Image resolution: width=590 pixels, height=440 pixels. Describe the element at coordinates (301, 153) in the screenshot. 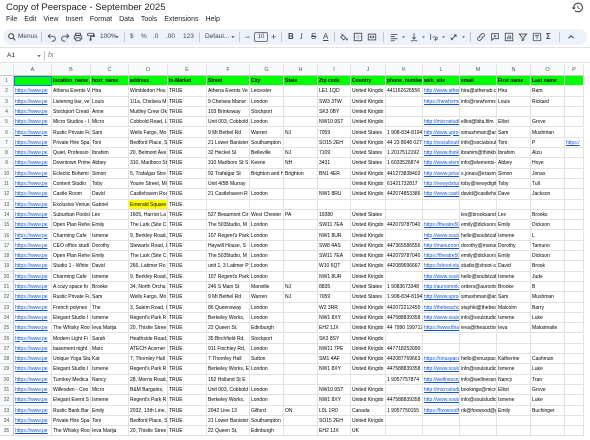

I see `table-cell: NJ` at that location.